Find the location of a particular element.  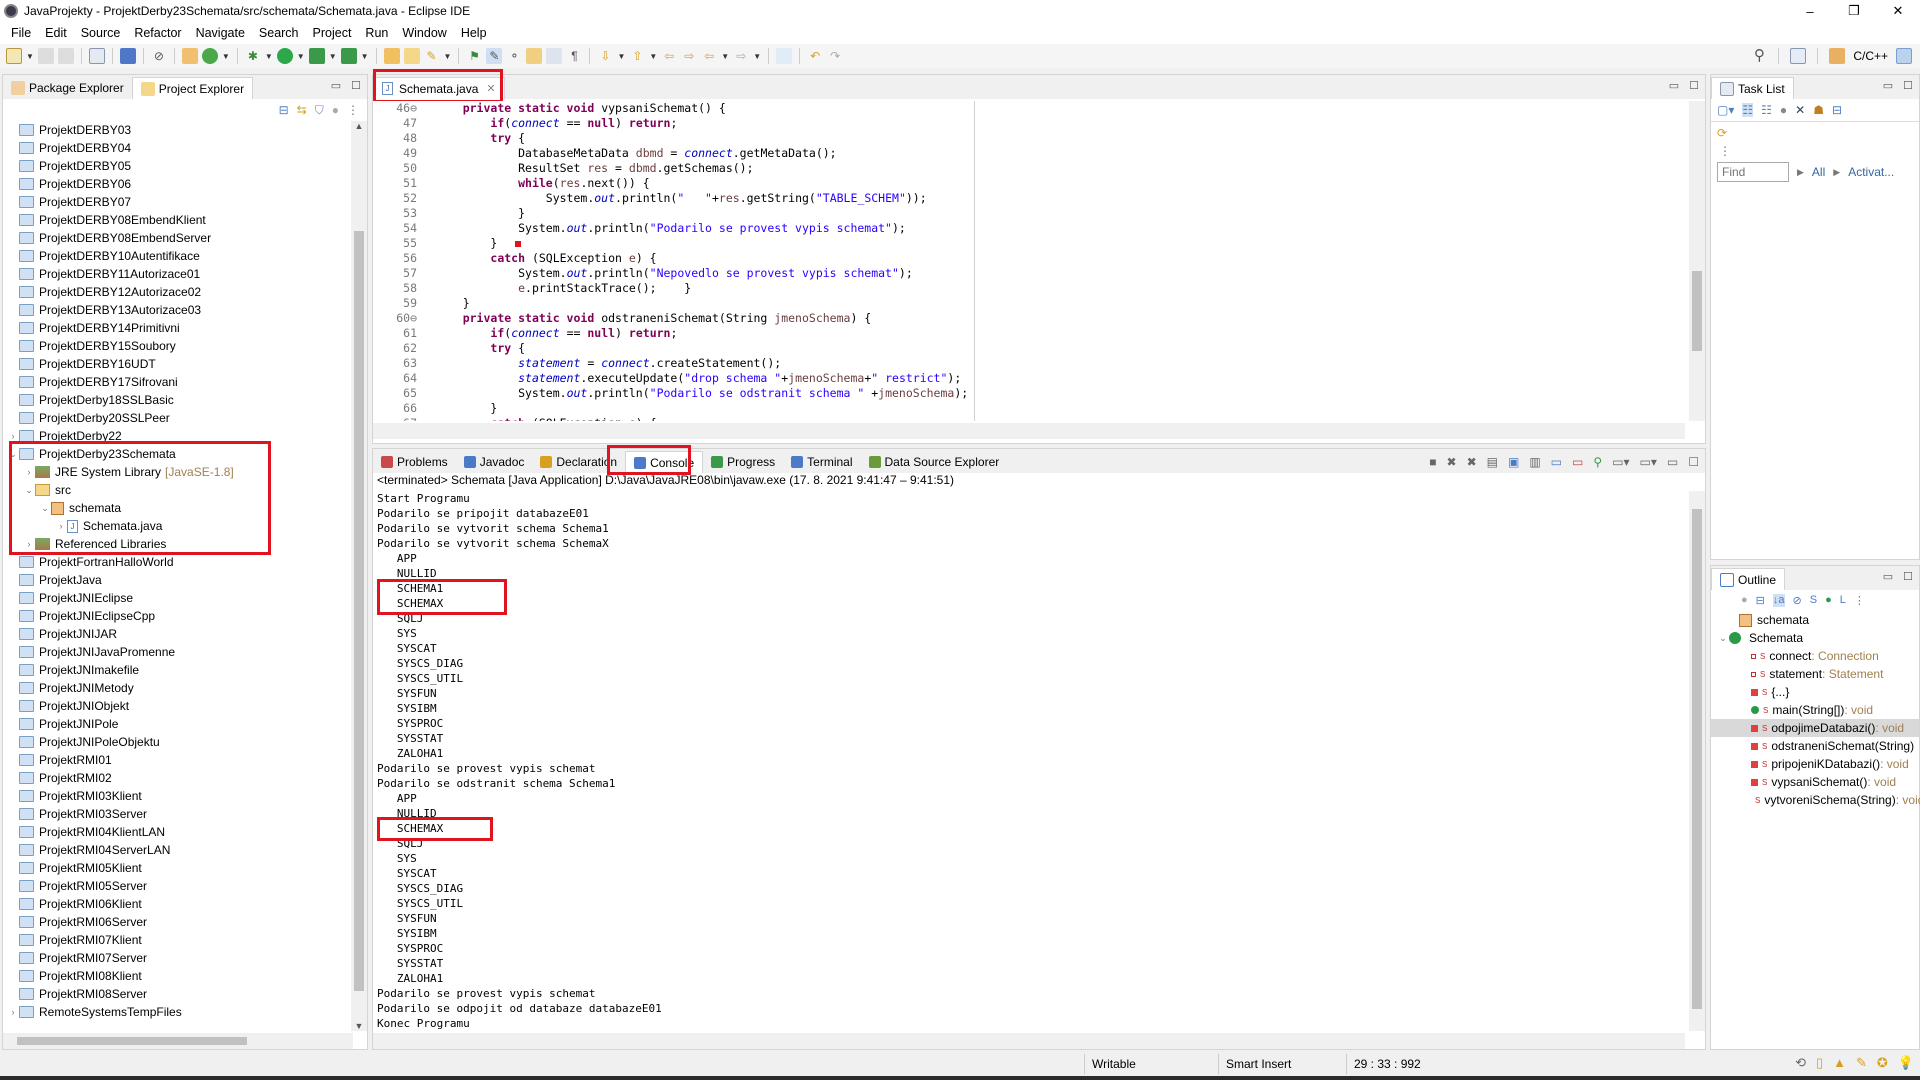

tree-item: ProjektRMI07Server is located at coordinates (178, 958).